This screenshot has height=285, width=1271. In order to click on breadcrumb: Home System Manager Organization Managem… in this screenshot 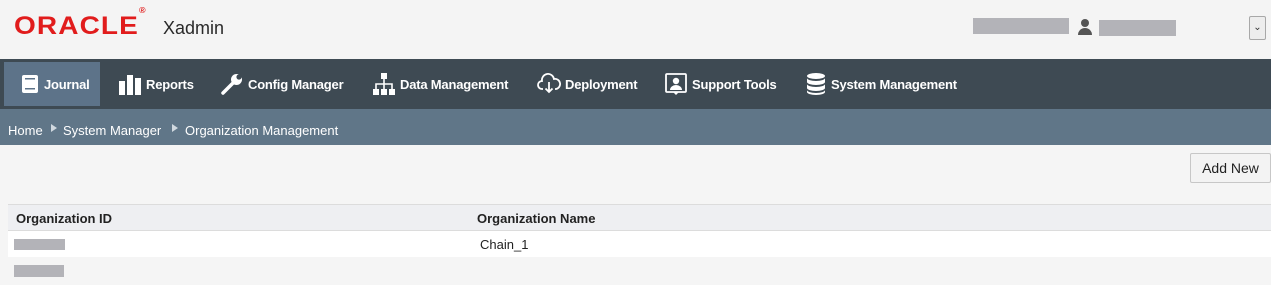, I will do `click(635, 127)`.